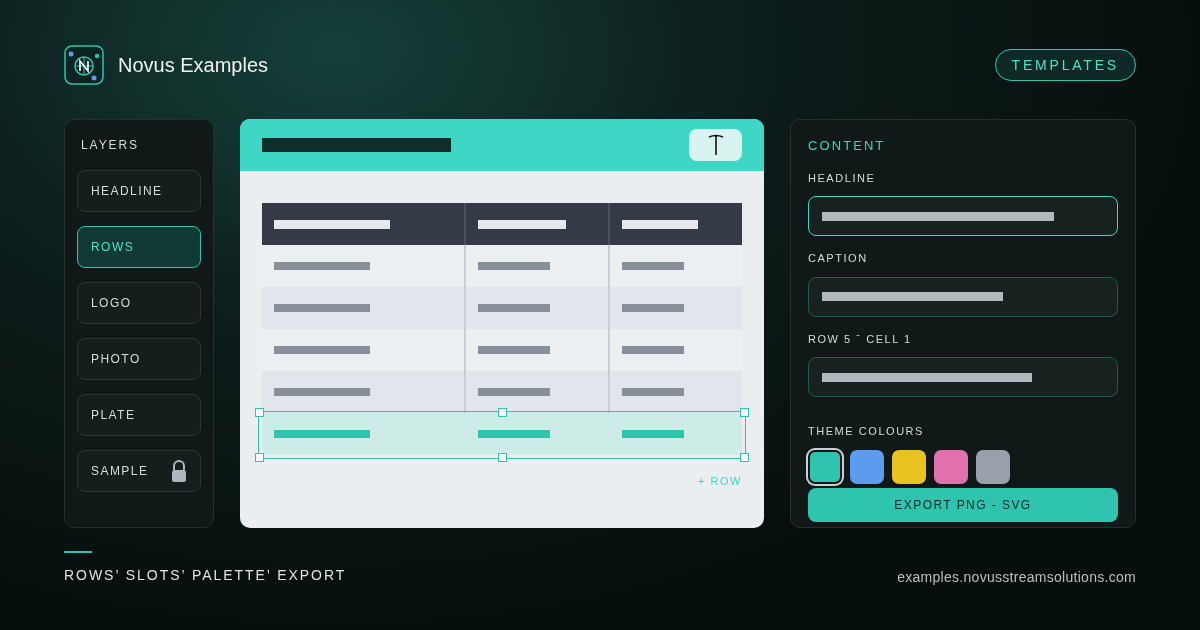 The height and width of the screenshot is (630, 1200). I want to click on layer-item: HEADLINE, so click(139, 191).